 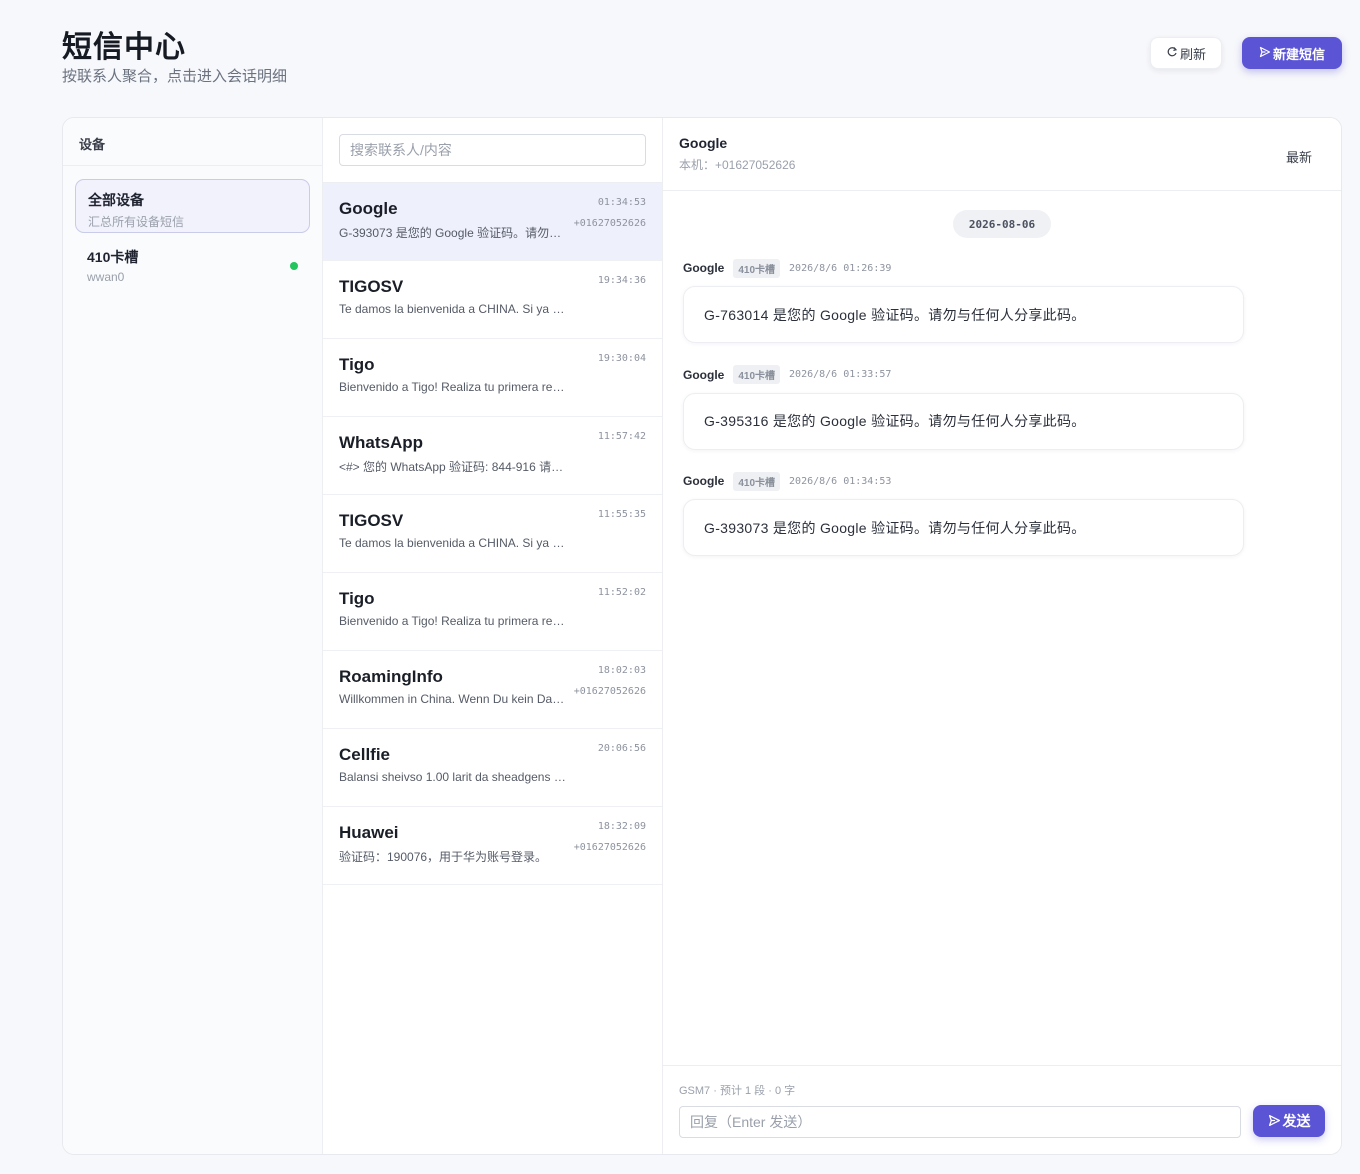 I want to click on chat-title: Google, so click(x=703, y=143).